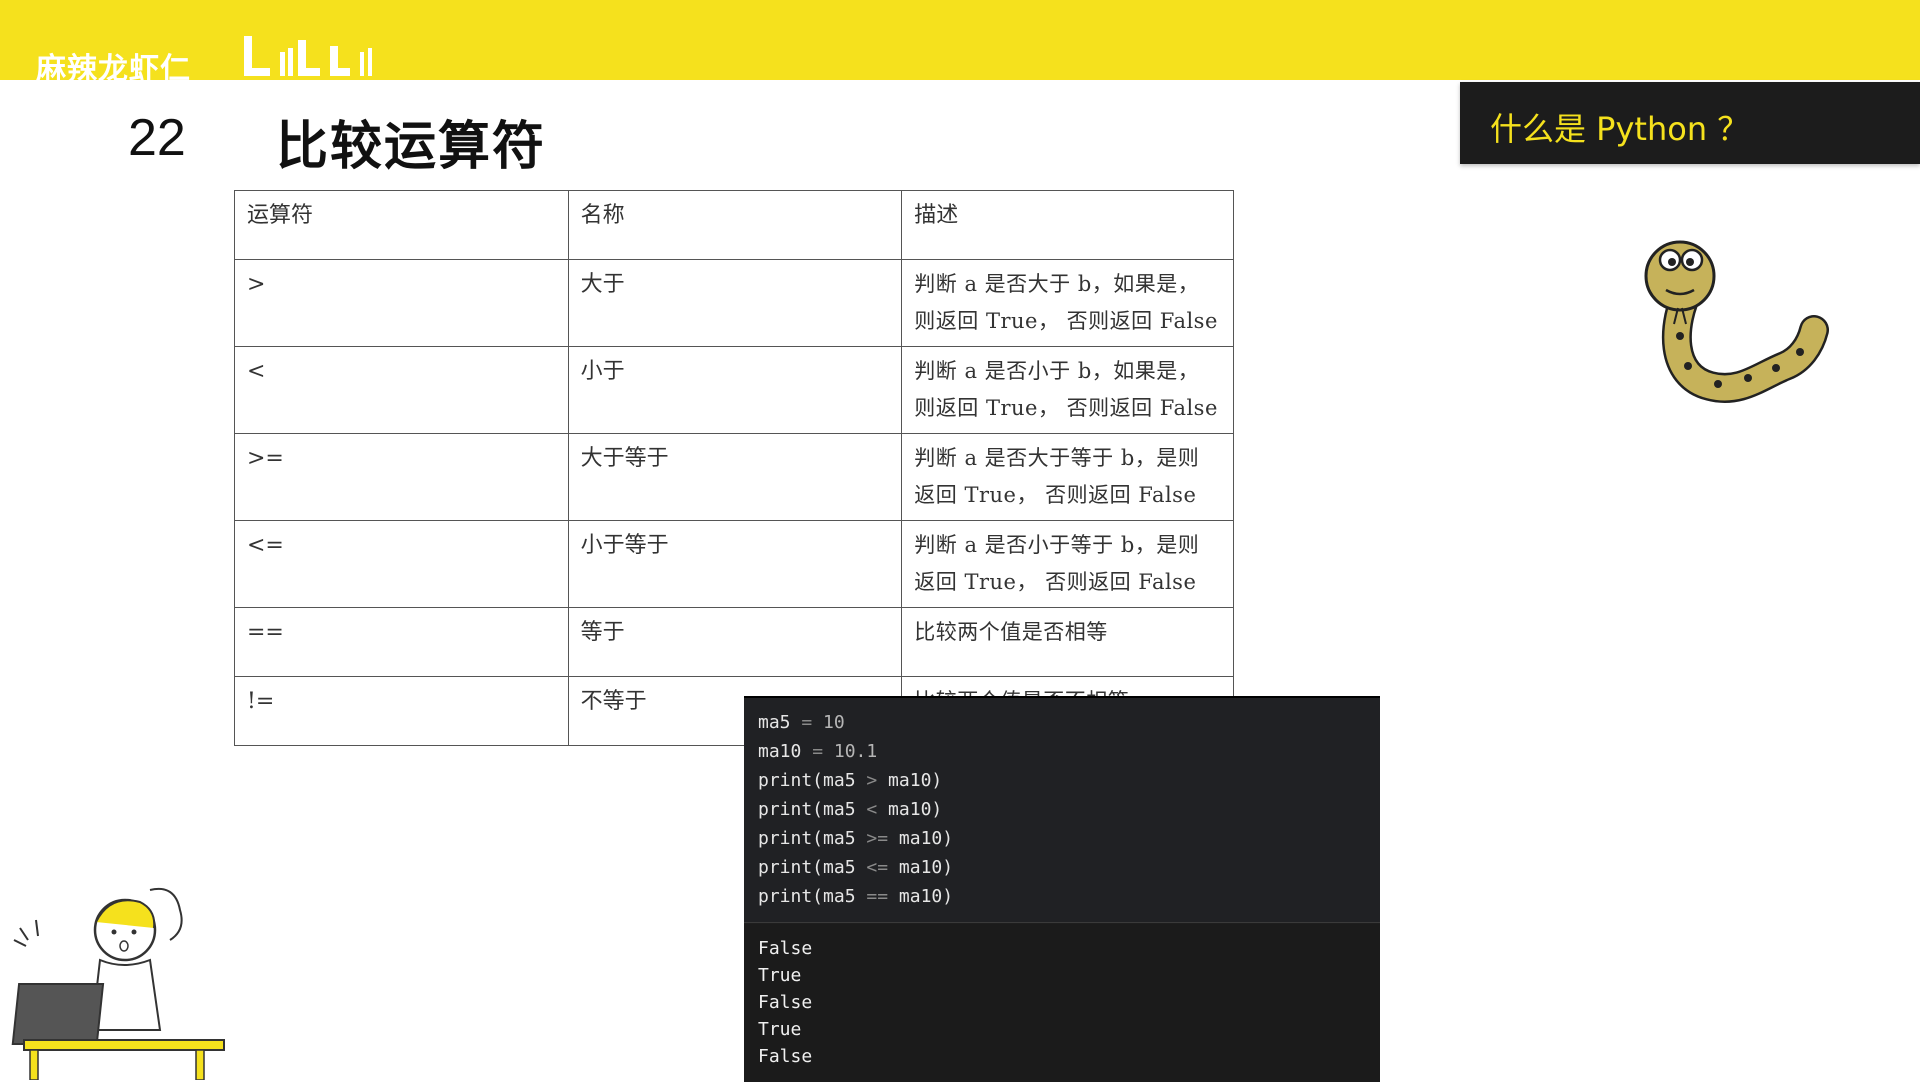 This screenshot has width=1920, height=1082. What do you see at coordinates (1620, 129) in the screenshot?
I see `topic-label: 什么是 Python ？` at bounding box center [1620, 129].